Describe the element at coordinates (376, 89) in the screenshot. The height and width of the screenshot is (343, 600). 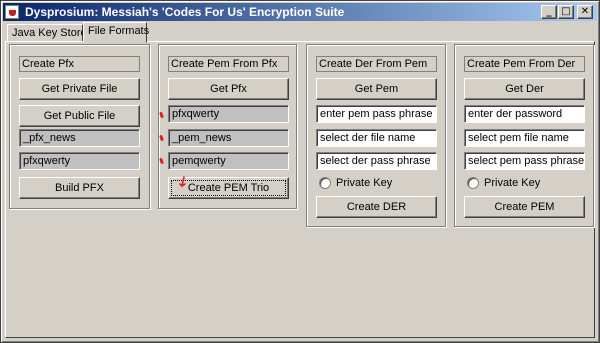
I see `get-pem-button: Get Pem` at that location.